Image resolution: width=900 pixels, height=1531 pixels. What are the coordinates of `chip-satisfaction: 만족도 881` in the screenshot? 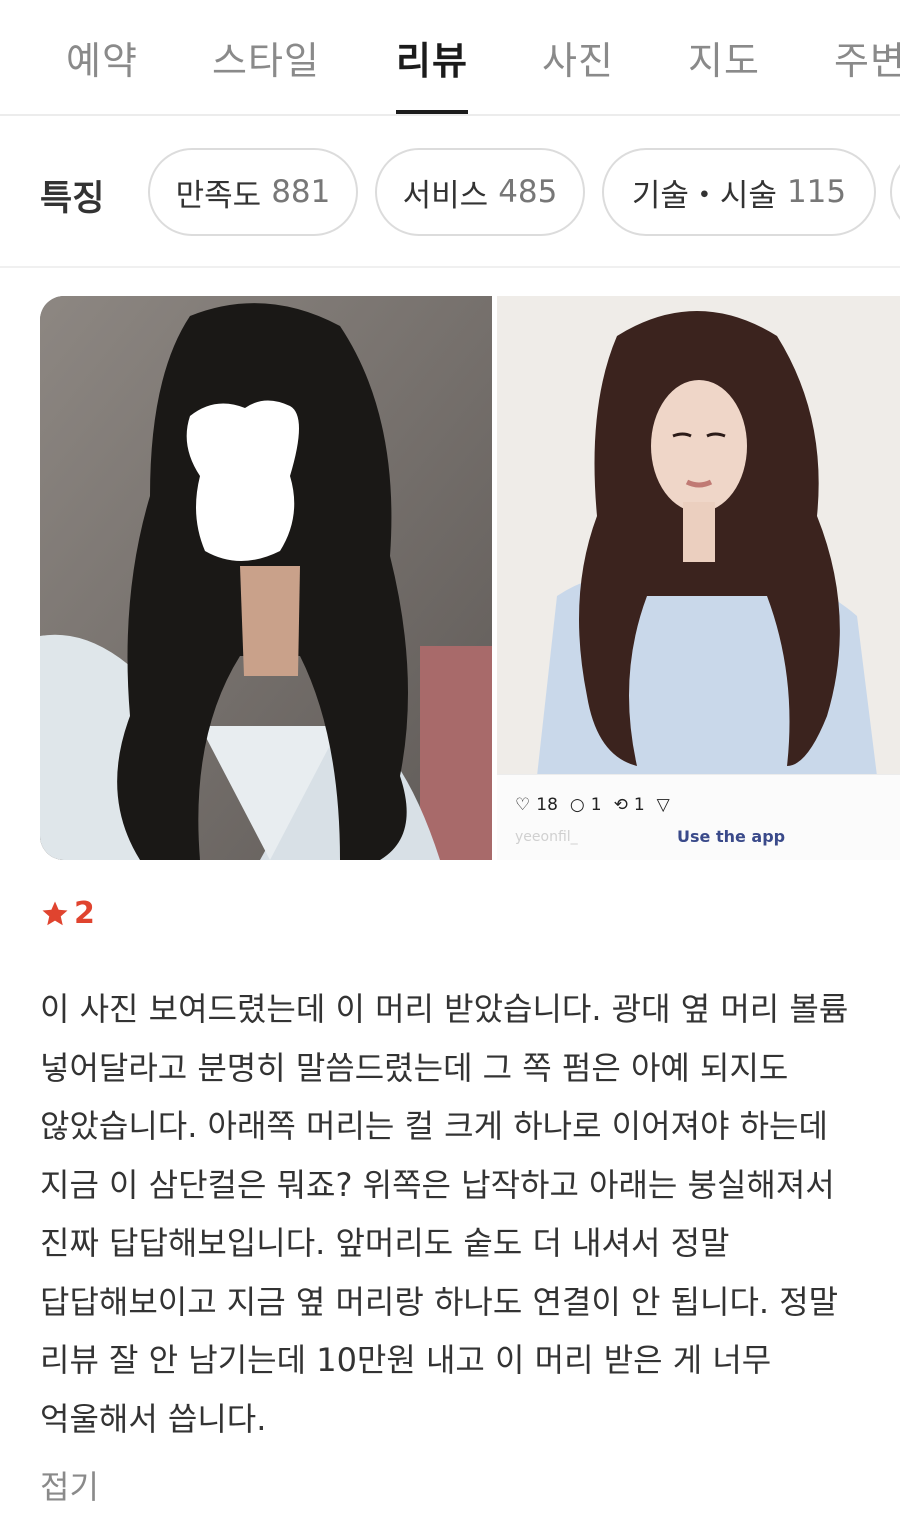 It's located at (253, 192).